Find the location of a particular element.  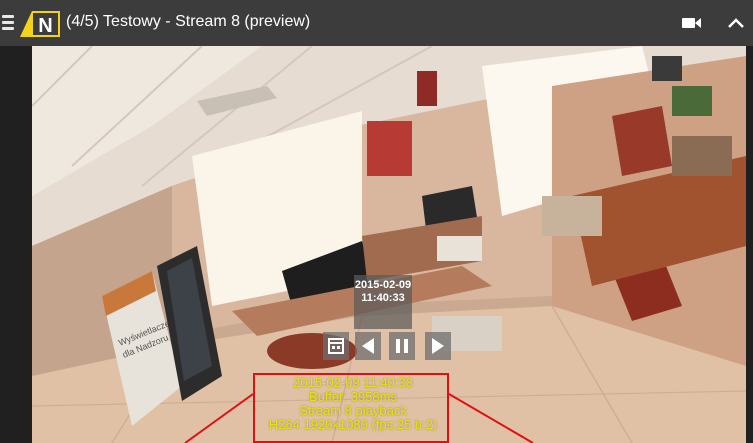

info-datetime: 2015-02-09 11:40:33 is located at coordinates (353, 382).